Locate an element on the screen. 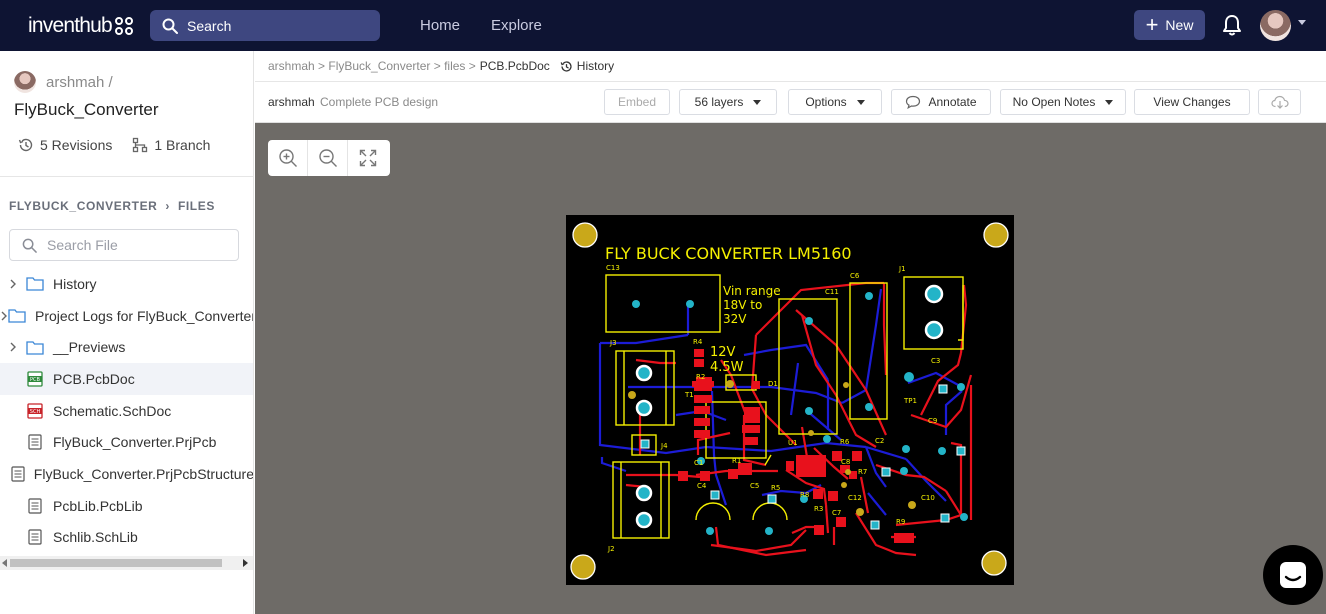  file-tree-item-history: History is located at coordinates (126, 284).